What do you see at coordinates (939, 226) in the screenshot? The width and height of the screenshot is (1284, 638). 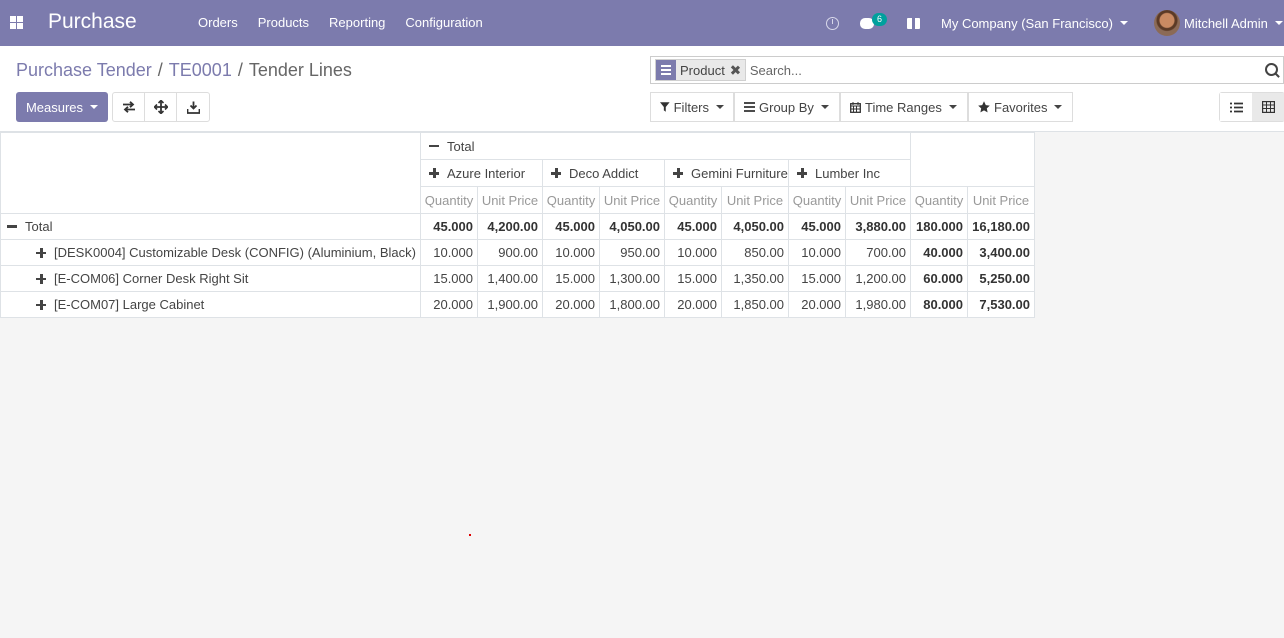 I see `pivot-cell: 180.000` at bounding box center [939, 226].